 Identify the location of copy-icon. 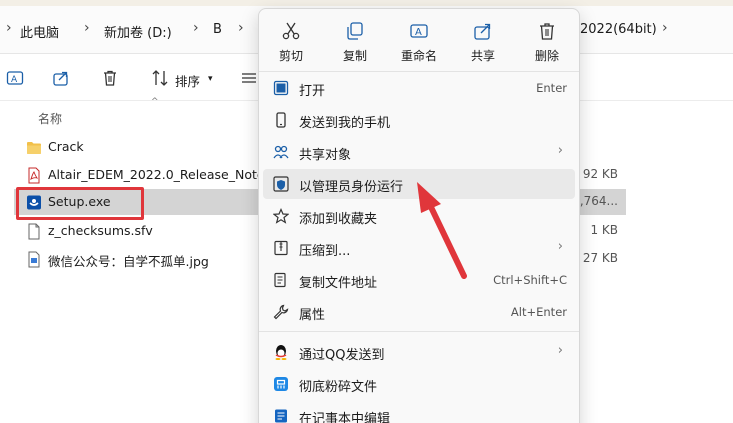
(355, 31).